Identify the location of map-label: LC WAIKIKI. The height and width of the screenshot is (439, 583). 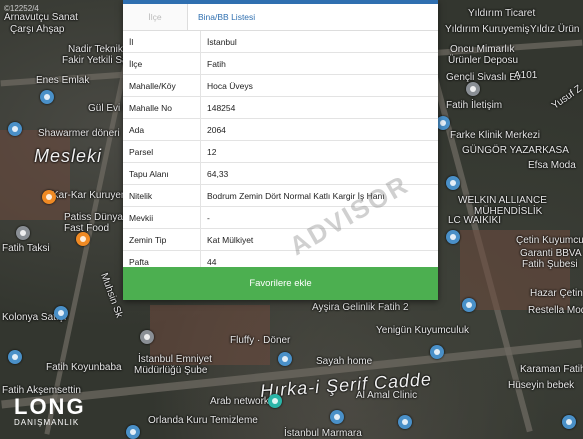
(474, 220).